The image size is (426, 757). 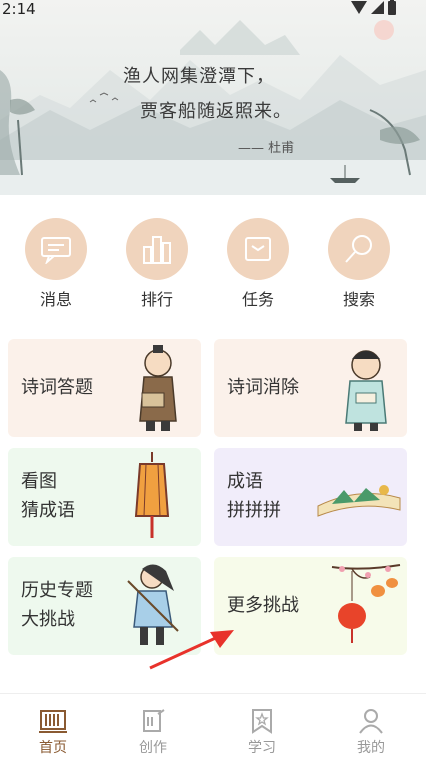 What do you see at coordinates (191, 650) in the screenshot?
I see `pointer-arrow` at bounding box center [191, 650].